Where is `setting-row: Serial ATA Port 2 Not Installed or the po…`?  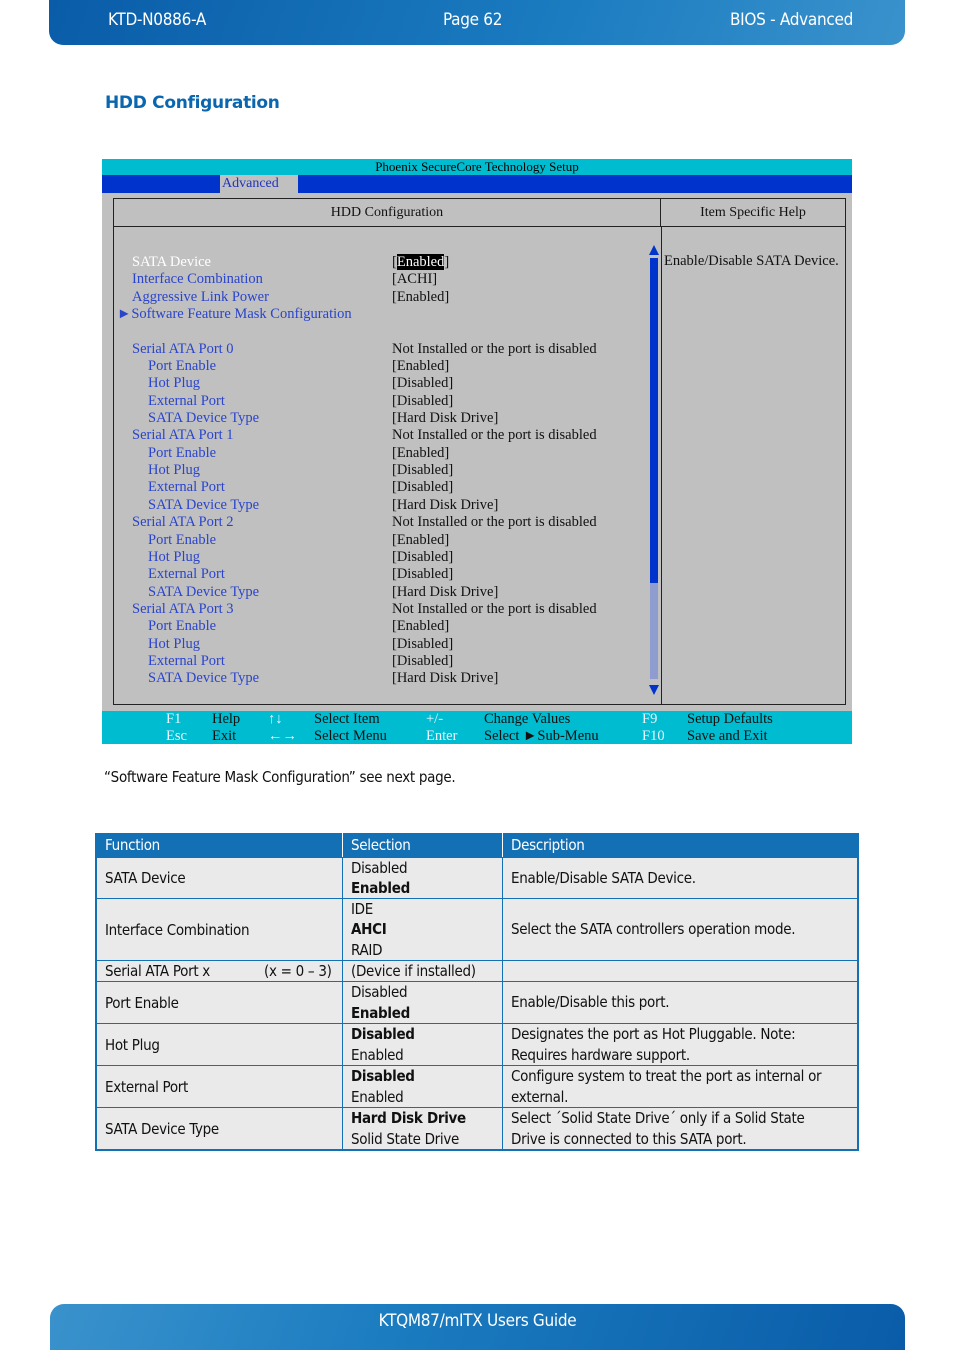
setting-row: Serial ATA Port 2 Not Installed or the po… is located at coordinates (384, 522).